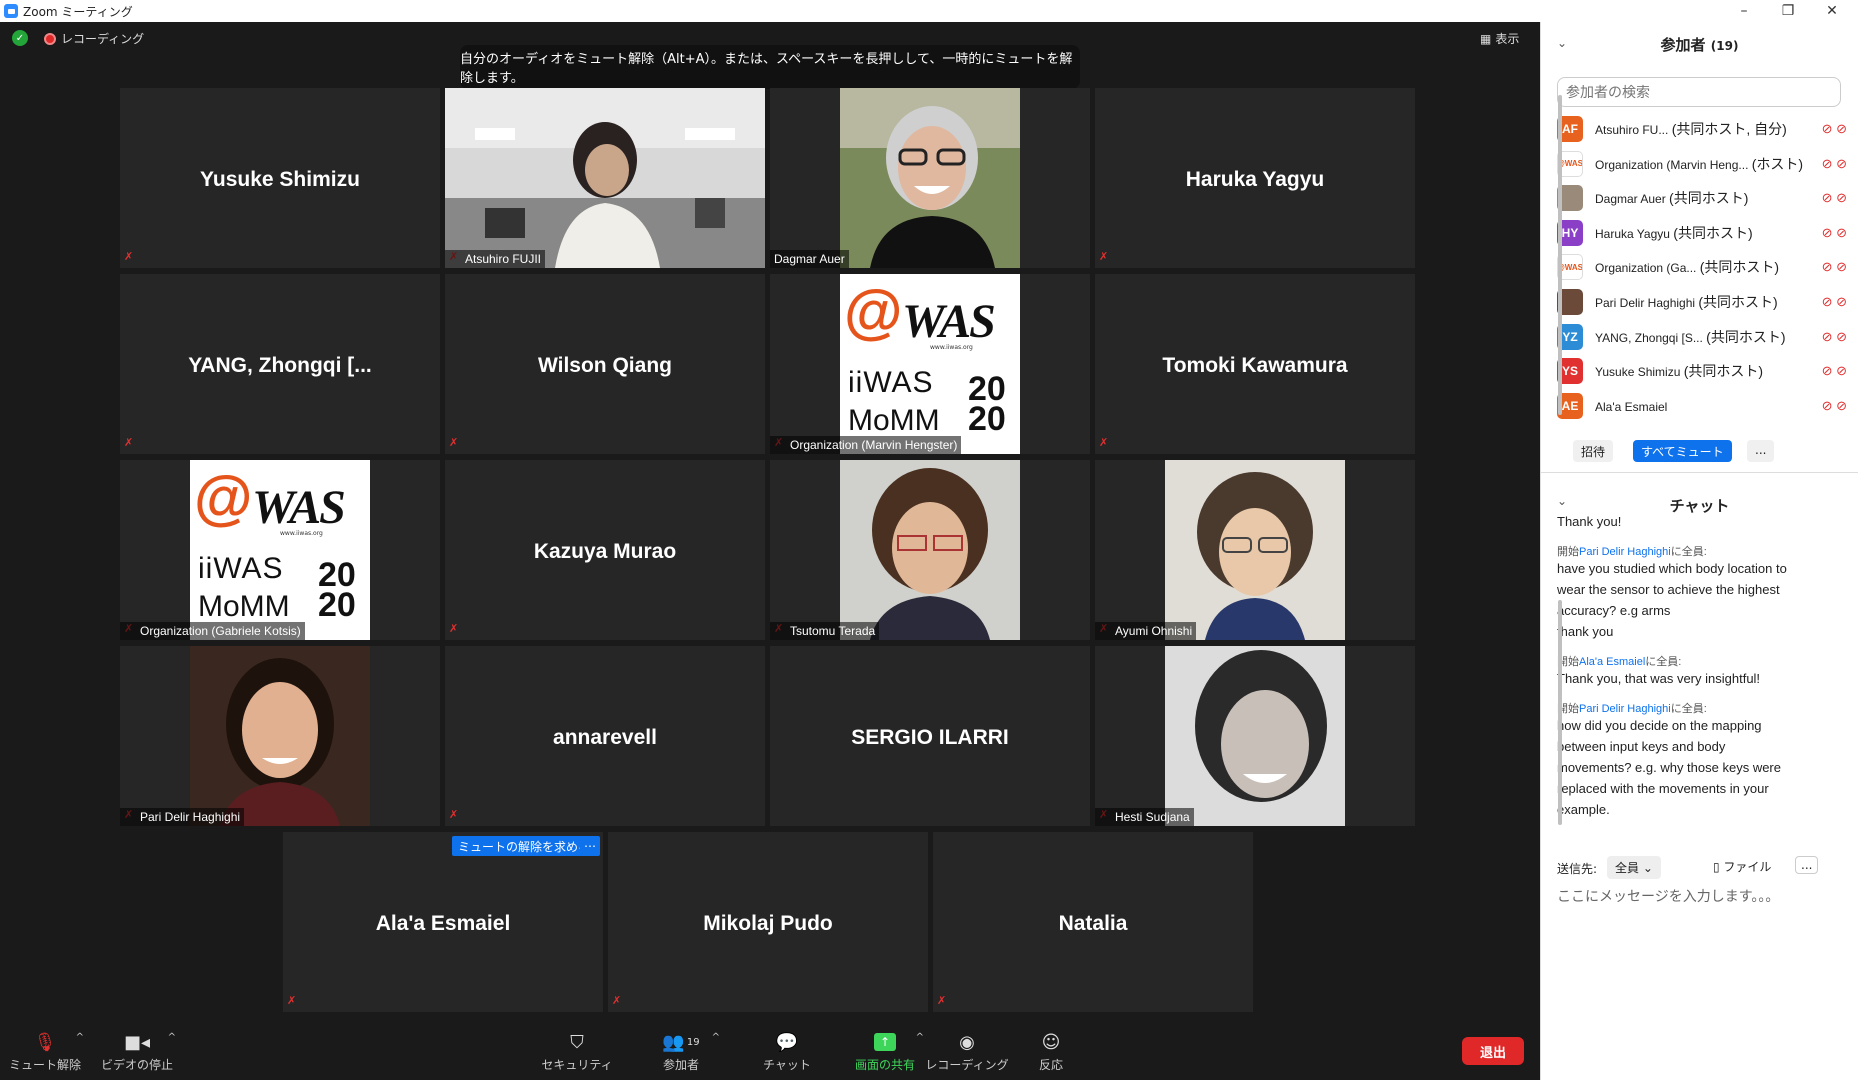 The image size is (1858, 1080). I want to click on reactions-button: ☺ 反応, so click(1051, 1051).